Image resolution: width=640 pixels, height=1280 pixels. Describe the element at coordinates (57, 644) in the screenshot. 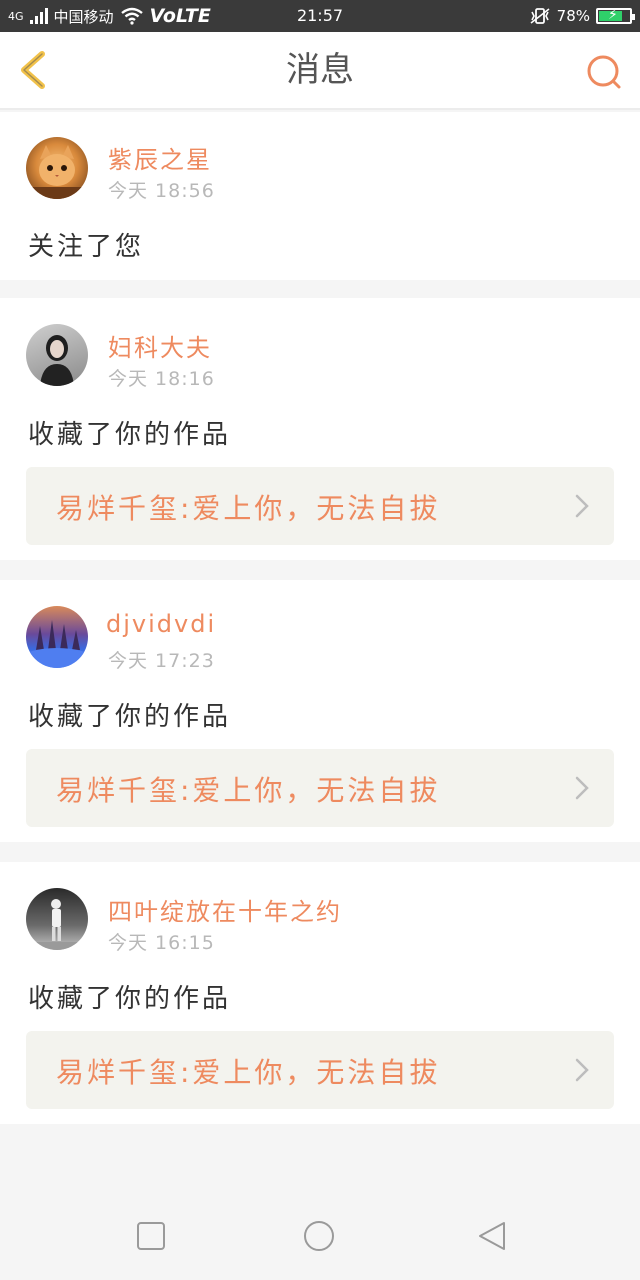

I see `castle-avatar-image` at that location.